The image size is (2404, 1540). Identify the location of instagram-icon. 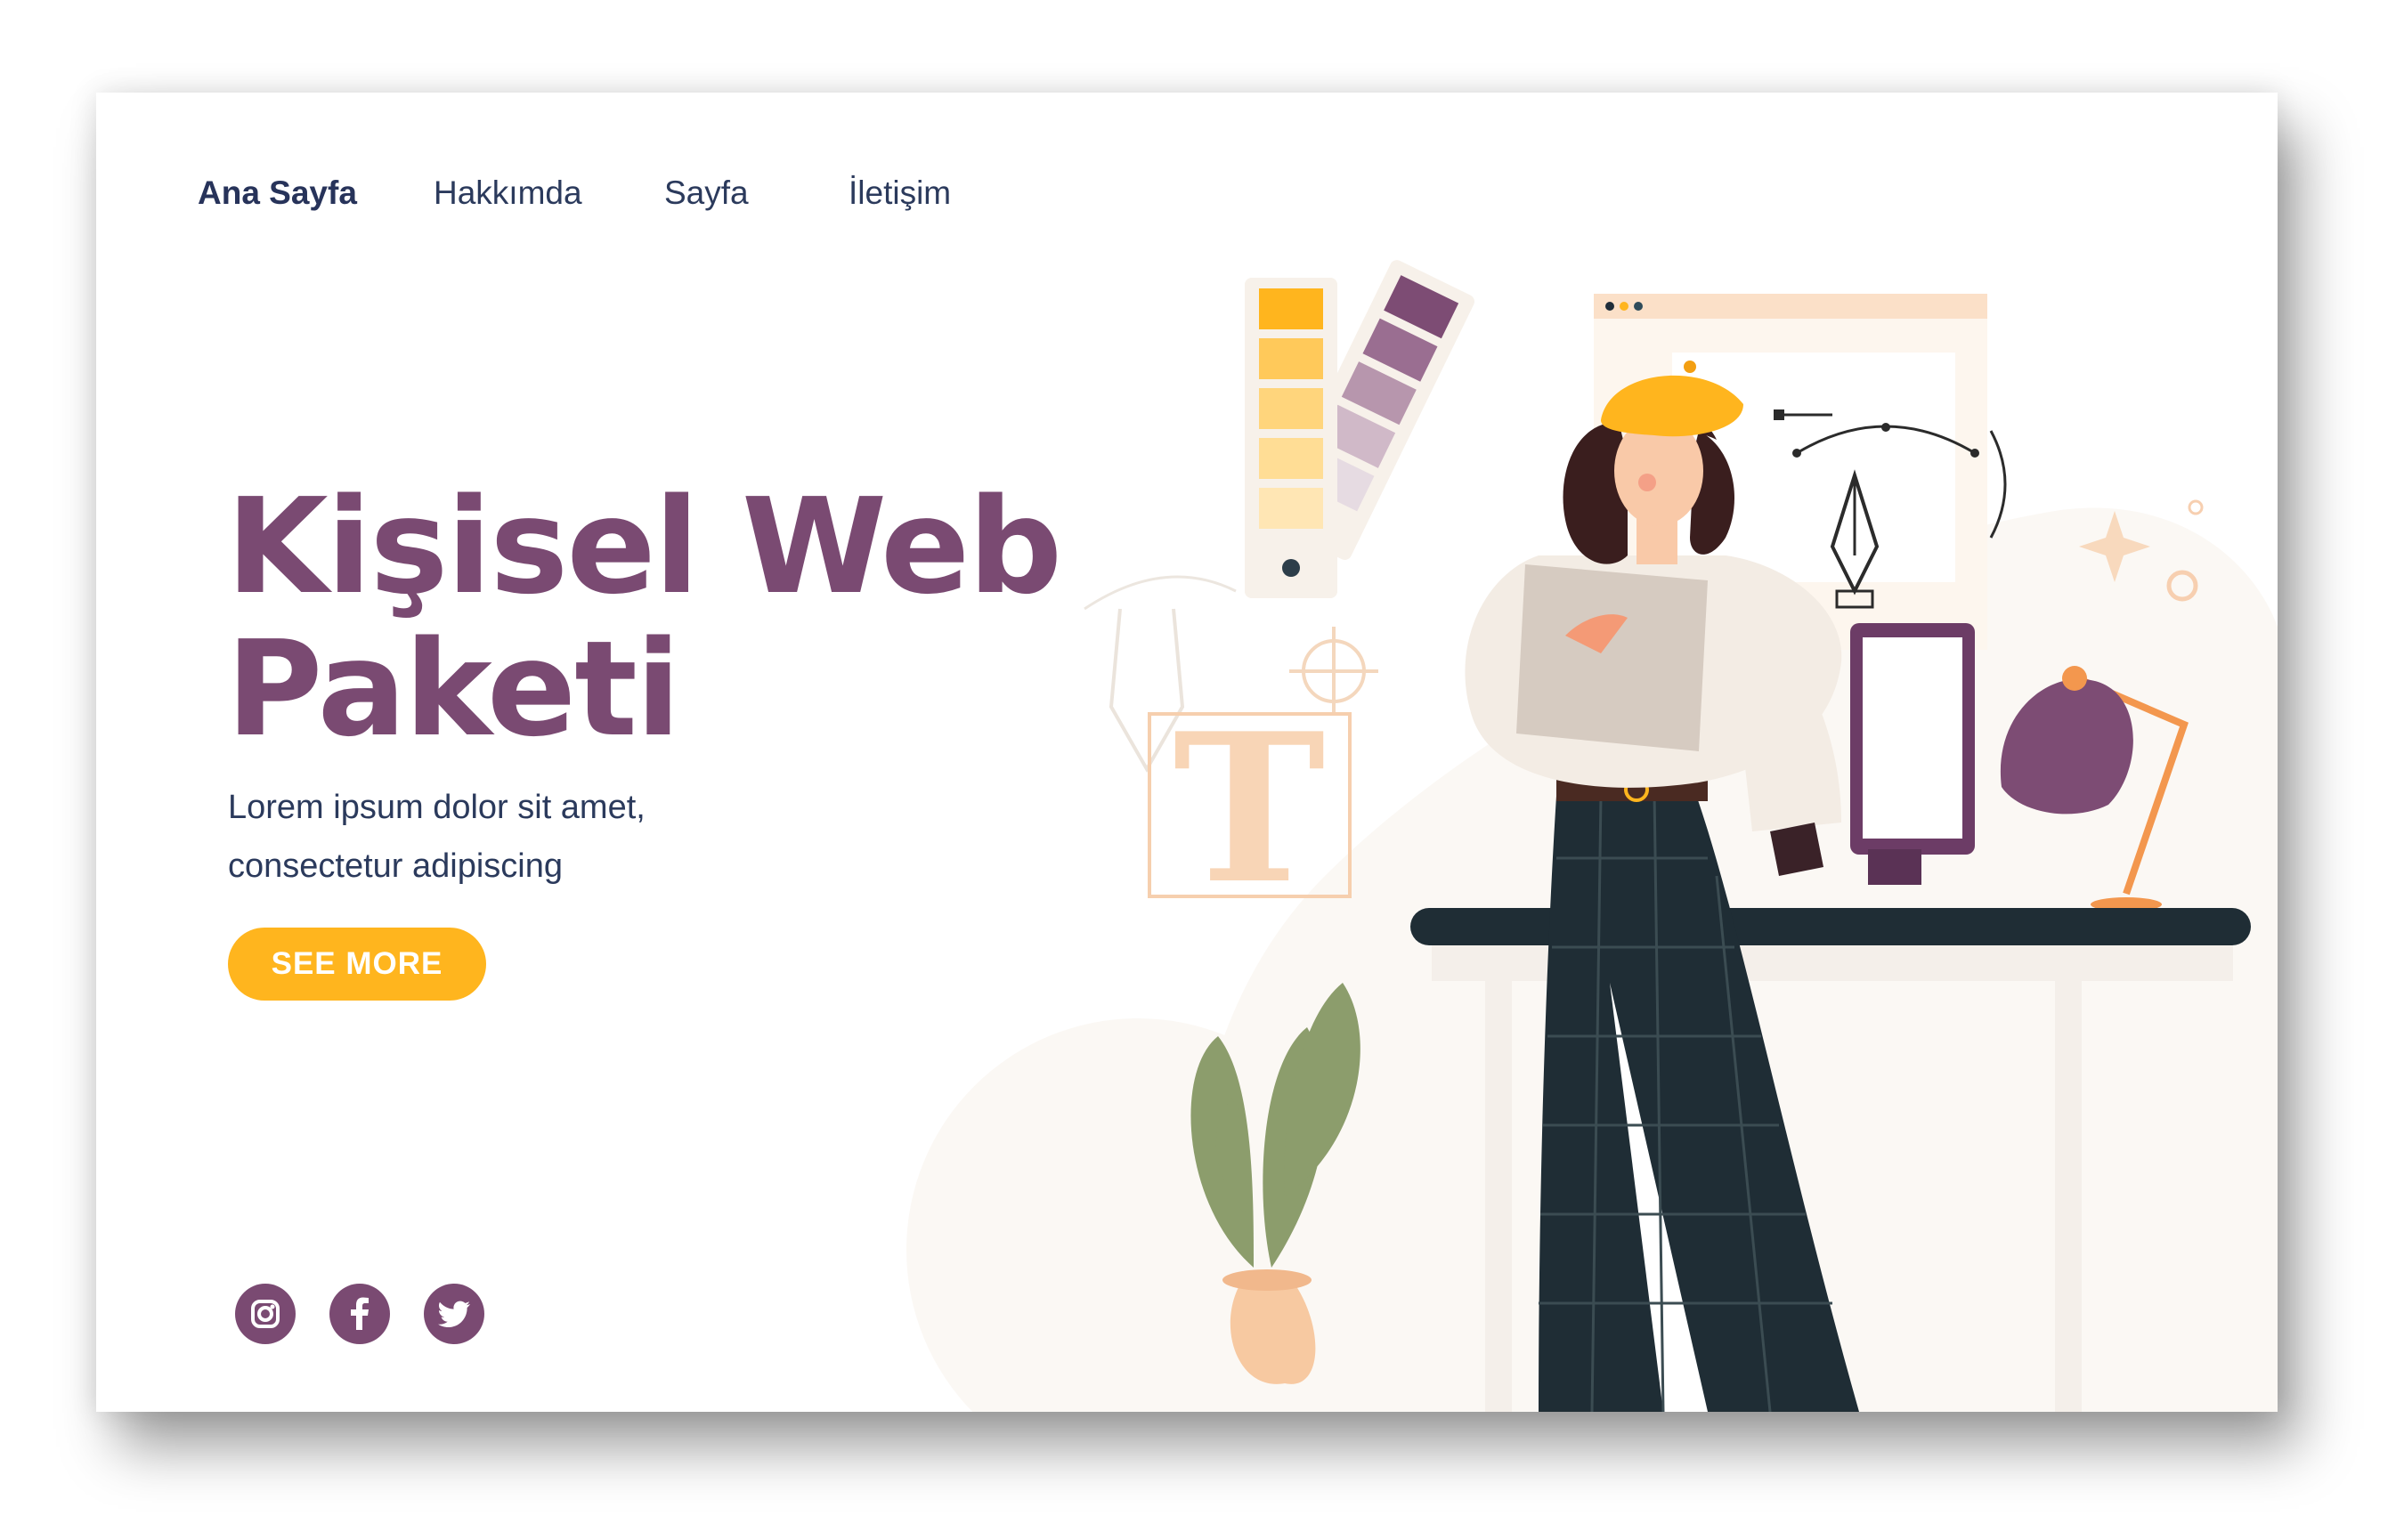
(265, 1314).